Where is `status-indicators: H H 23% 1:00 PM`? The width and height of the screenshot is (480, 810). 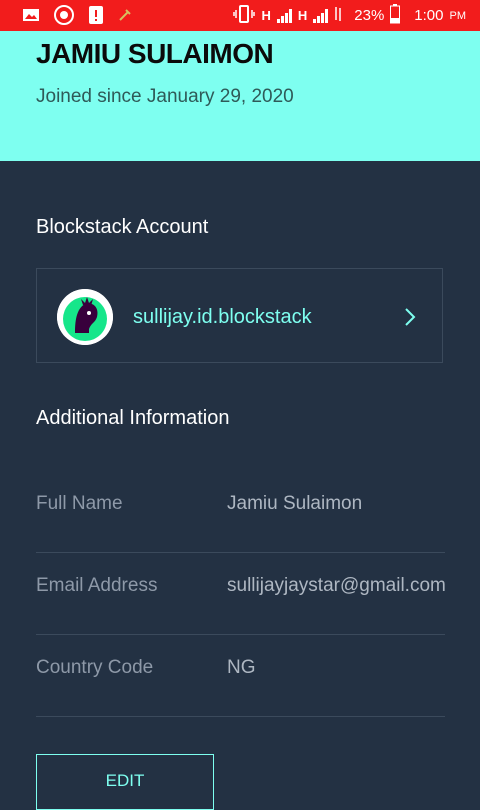 status-indicators: H H 23% 1:00 PM is located at coordinates (349, 15).